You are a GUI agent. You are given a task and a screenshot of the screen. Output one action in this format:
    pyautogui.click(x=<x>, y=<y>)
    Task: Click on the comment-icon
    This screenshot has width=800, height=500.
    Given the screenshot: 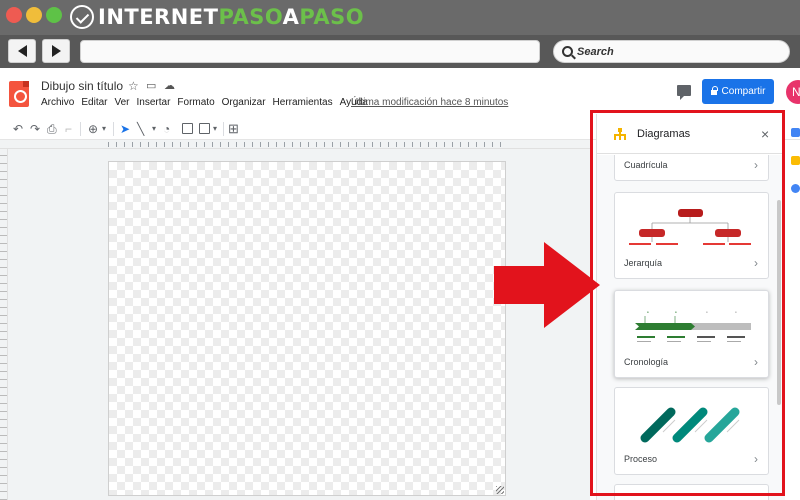 What is the action you would take?
    pyautogui.click(x=684, y=92)
    